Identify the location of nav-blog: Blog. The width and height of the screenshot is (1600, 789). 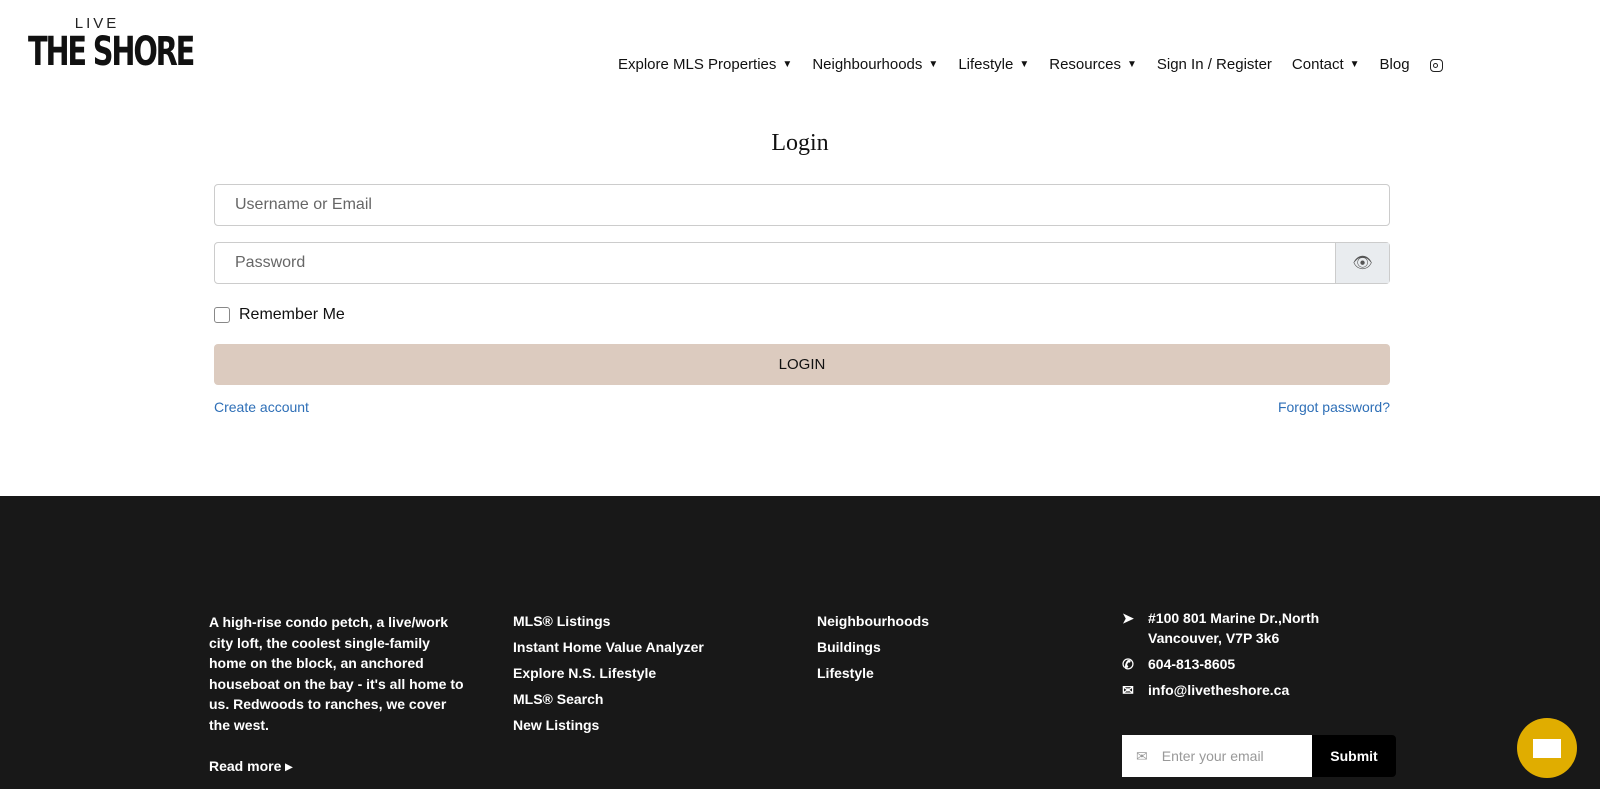
(1395, 64).